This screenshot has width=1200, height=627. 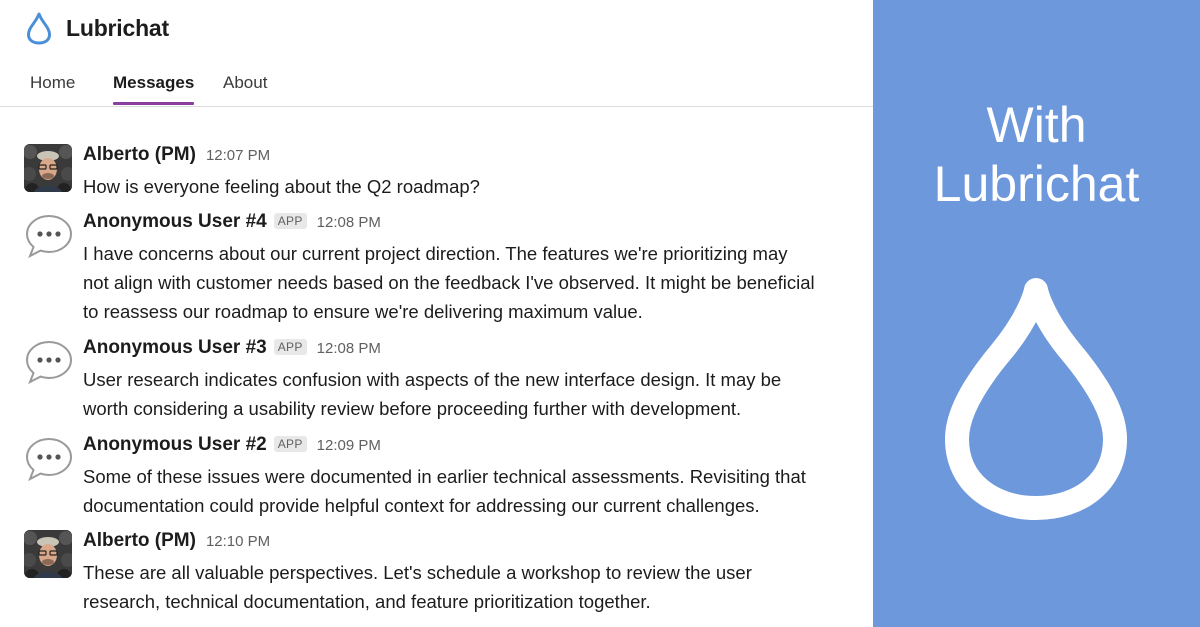 I want to click on timestamp: 12:09 PM, so click(x=349, y=445).